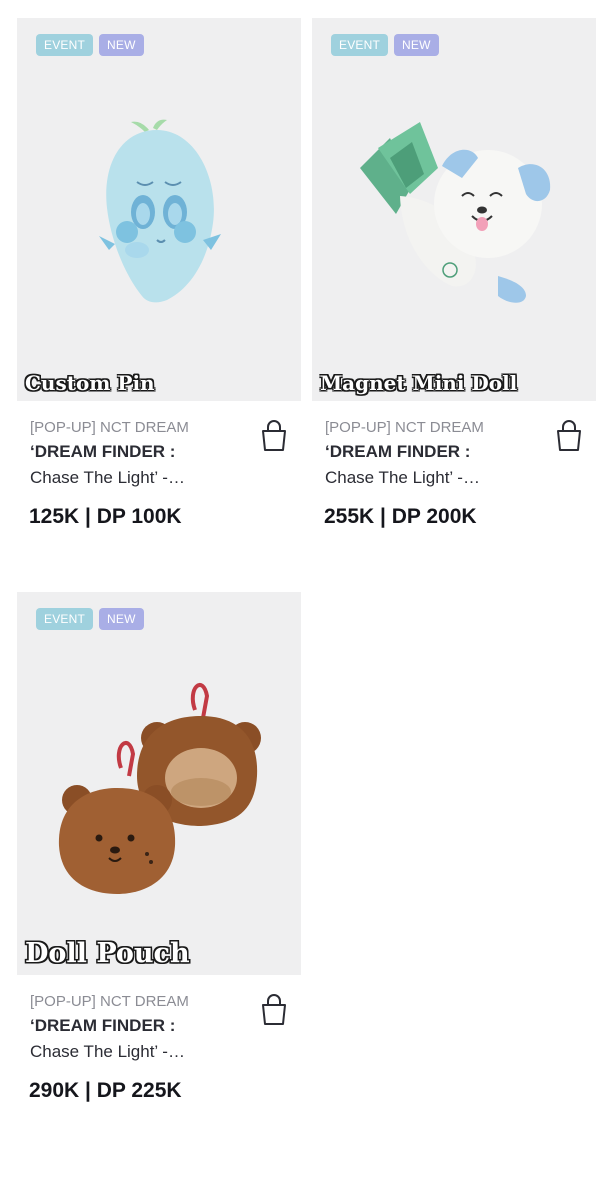  What do you see at coordinates (105, 1090) in the screenshot?
I see `product-price: 290K | DP 225K` at bounding box center [105, 1090].